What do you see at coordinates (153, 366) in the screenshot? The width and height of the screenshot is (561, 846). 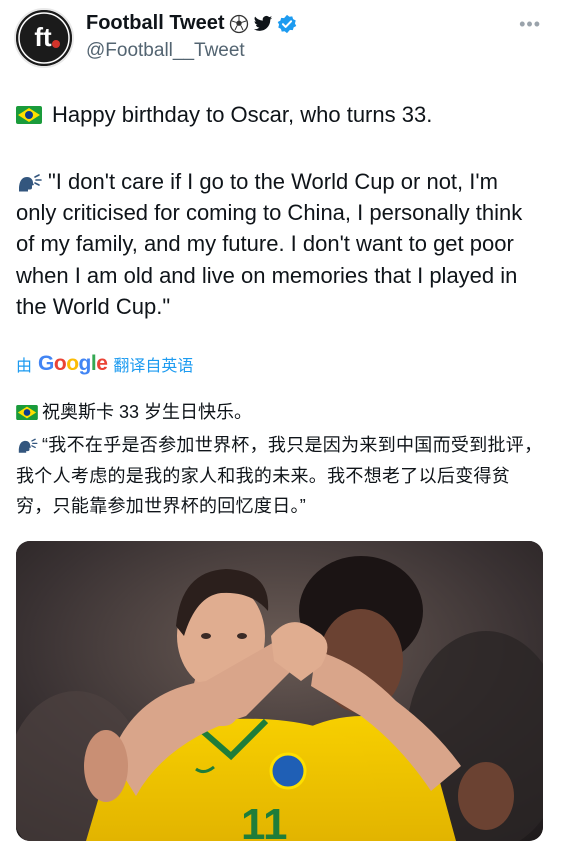 I see `translated-from-label: 翻译自英语` at bounding box center [153, 366].